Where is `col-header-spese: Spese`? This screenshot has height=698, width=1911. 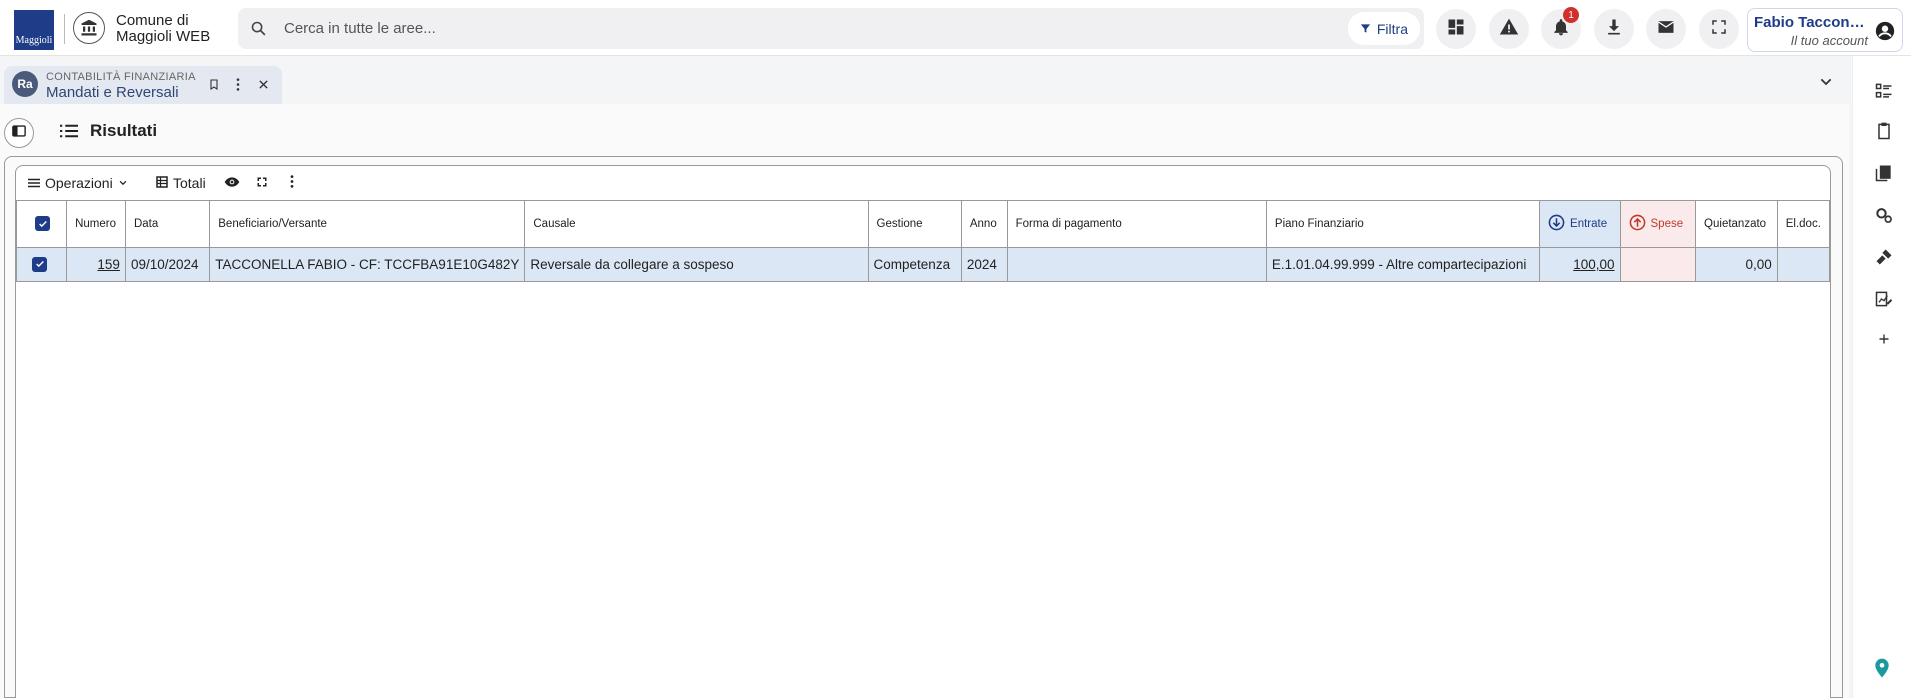 col-header-spese: Spese is located at coordinates (1658, 224).